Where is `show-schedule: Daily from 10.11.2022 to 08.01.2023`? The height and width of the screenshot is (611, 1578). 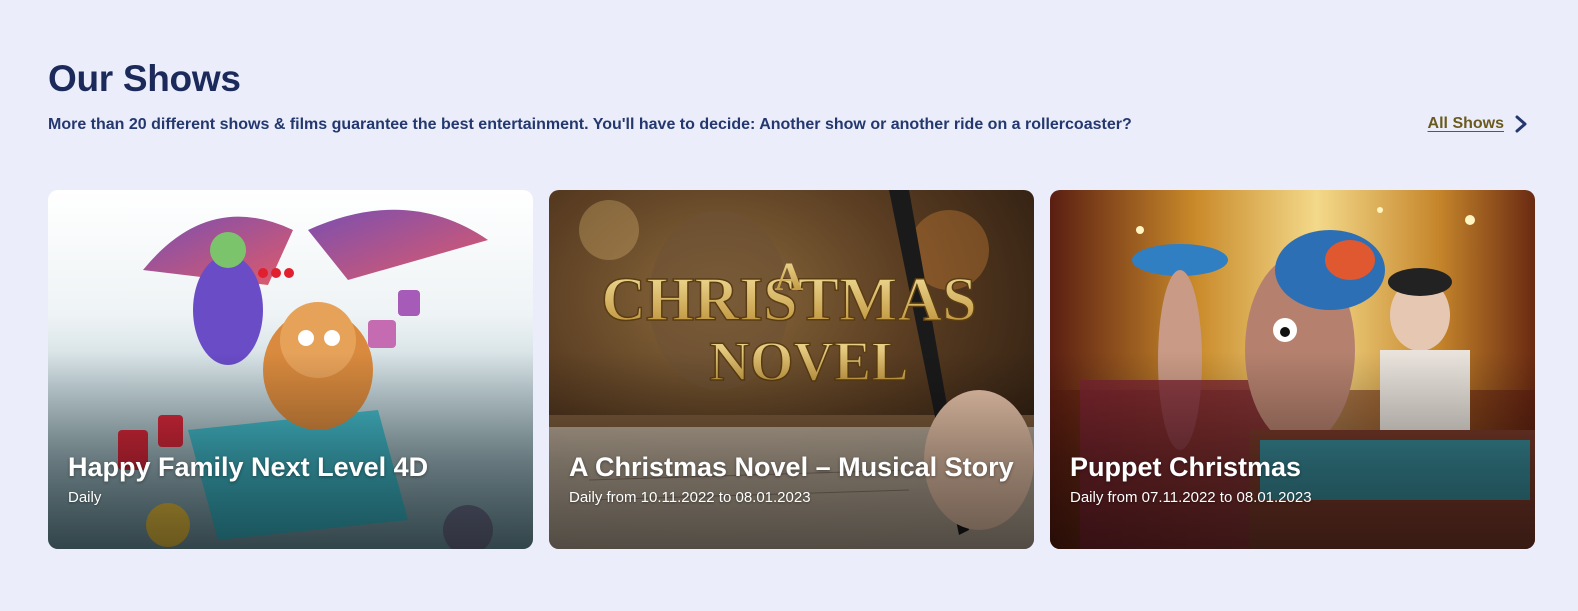 show-schedule: Daily from 10.11.2022 to 08.01.2023 is located at coordinates (690, 497).